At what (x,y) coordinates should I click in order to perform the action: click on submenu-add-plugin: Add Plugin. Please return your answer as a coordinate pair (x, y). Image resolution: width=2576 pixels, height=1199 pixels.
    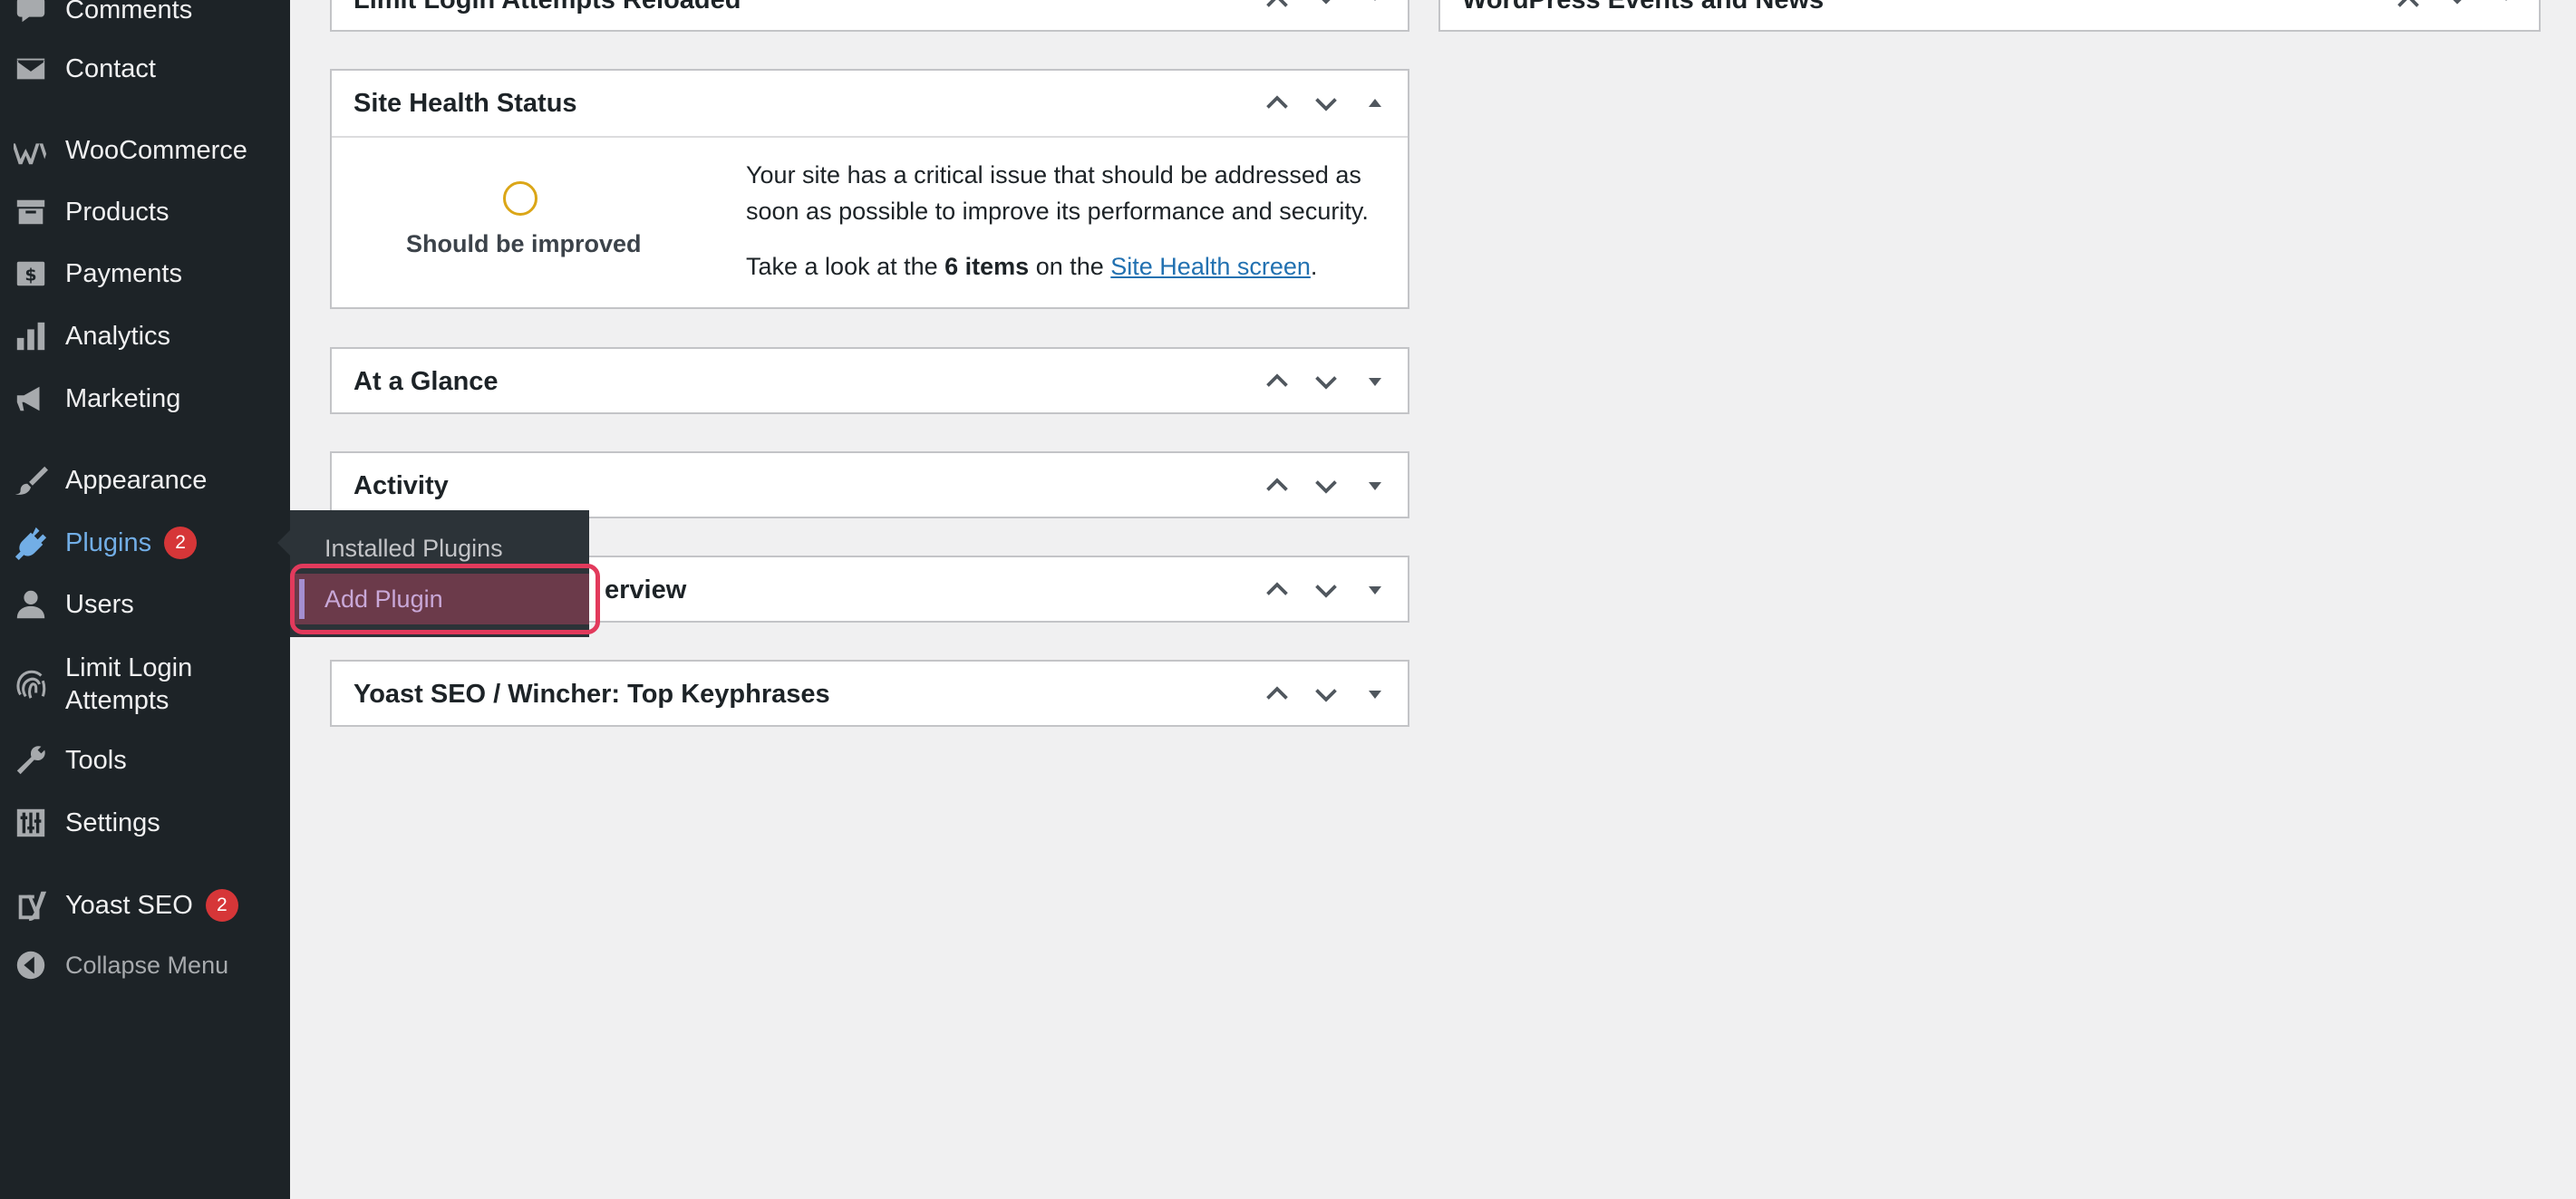
    Looking at the image, I should click on (439, 599).